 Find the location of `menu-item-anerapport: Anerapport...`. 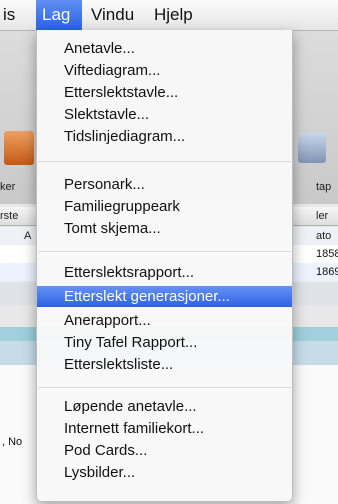

menu-item-anerapport: Anerapport... is located at coordinates (164, 320).